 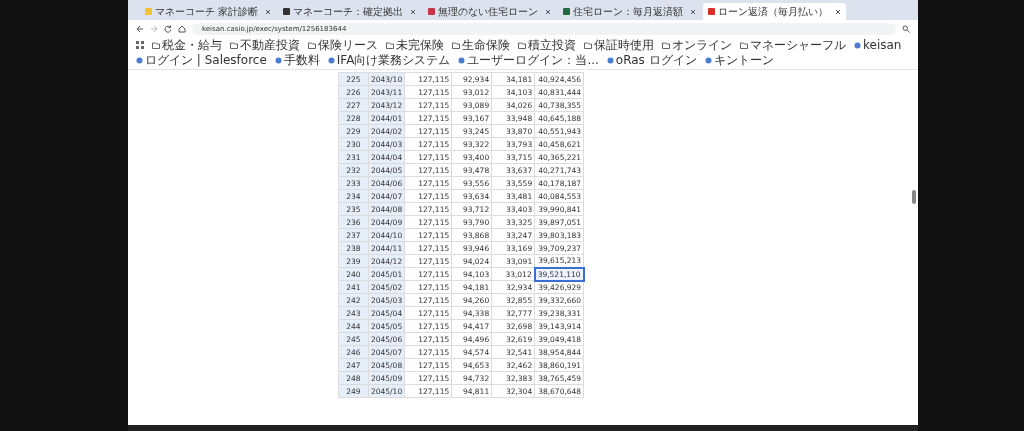 What do you see at coordinates (878, 45) in the screenshot?
I see `bookmark: keisan` at bounding box center [878, 45].